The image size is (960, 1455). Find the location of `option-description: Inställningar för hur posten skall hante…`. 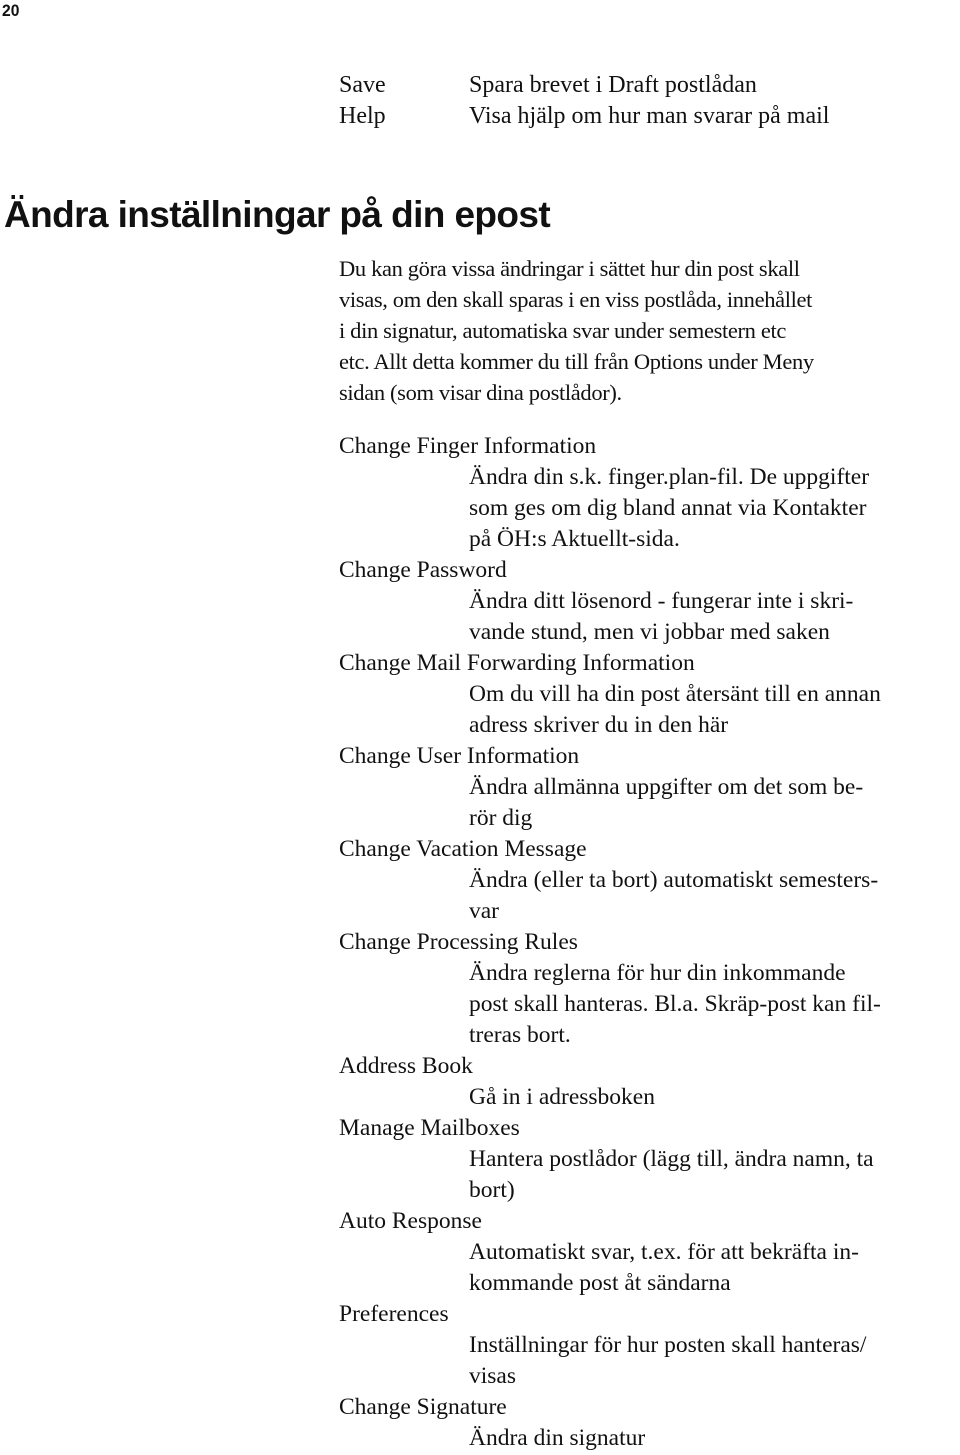

option-description: Inställningar för hur posten skall hante… is located at coordinates (714, 1361).